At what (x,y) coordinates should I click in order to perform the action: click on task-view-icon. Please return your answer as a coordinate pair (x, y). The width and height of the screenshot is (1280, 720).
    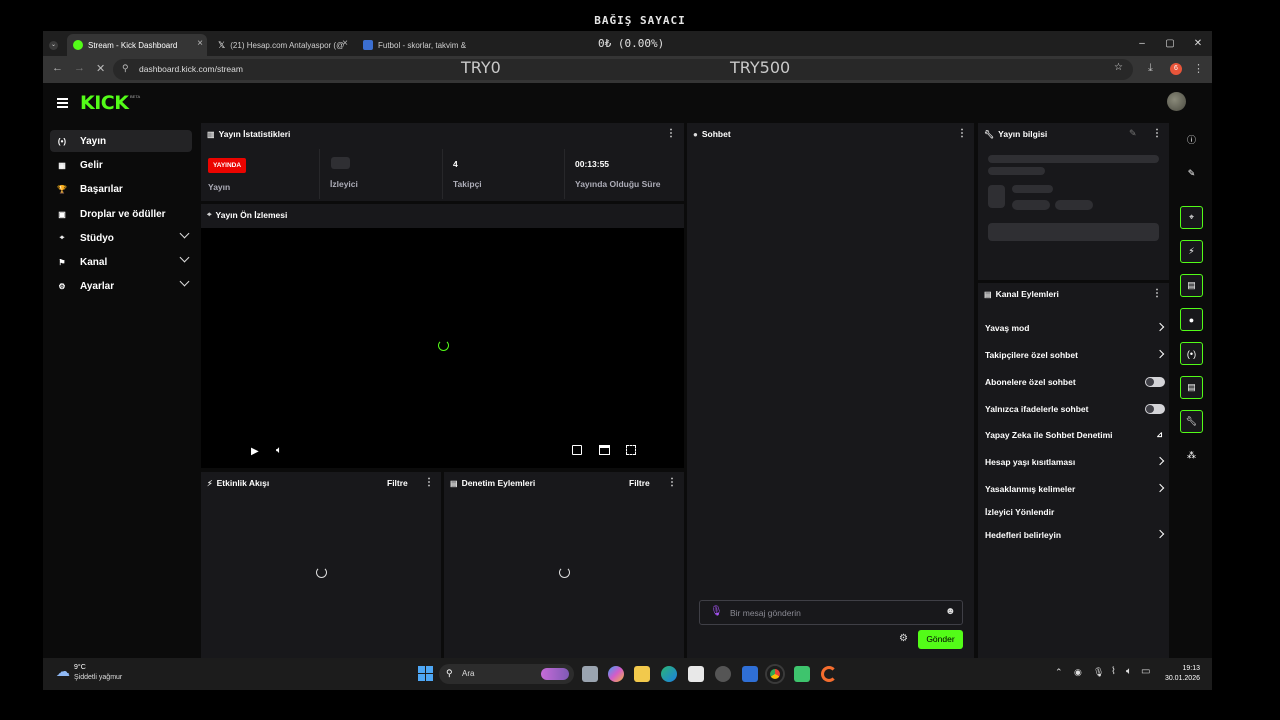
    Looking at the image, I should click on (590, 674).